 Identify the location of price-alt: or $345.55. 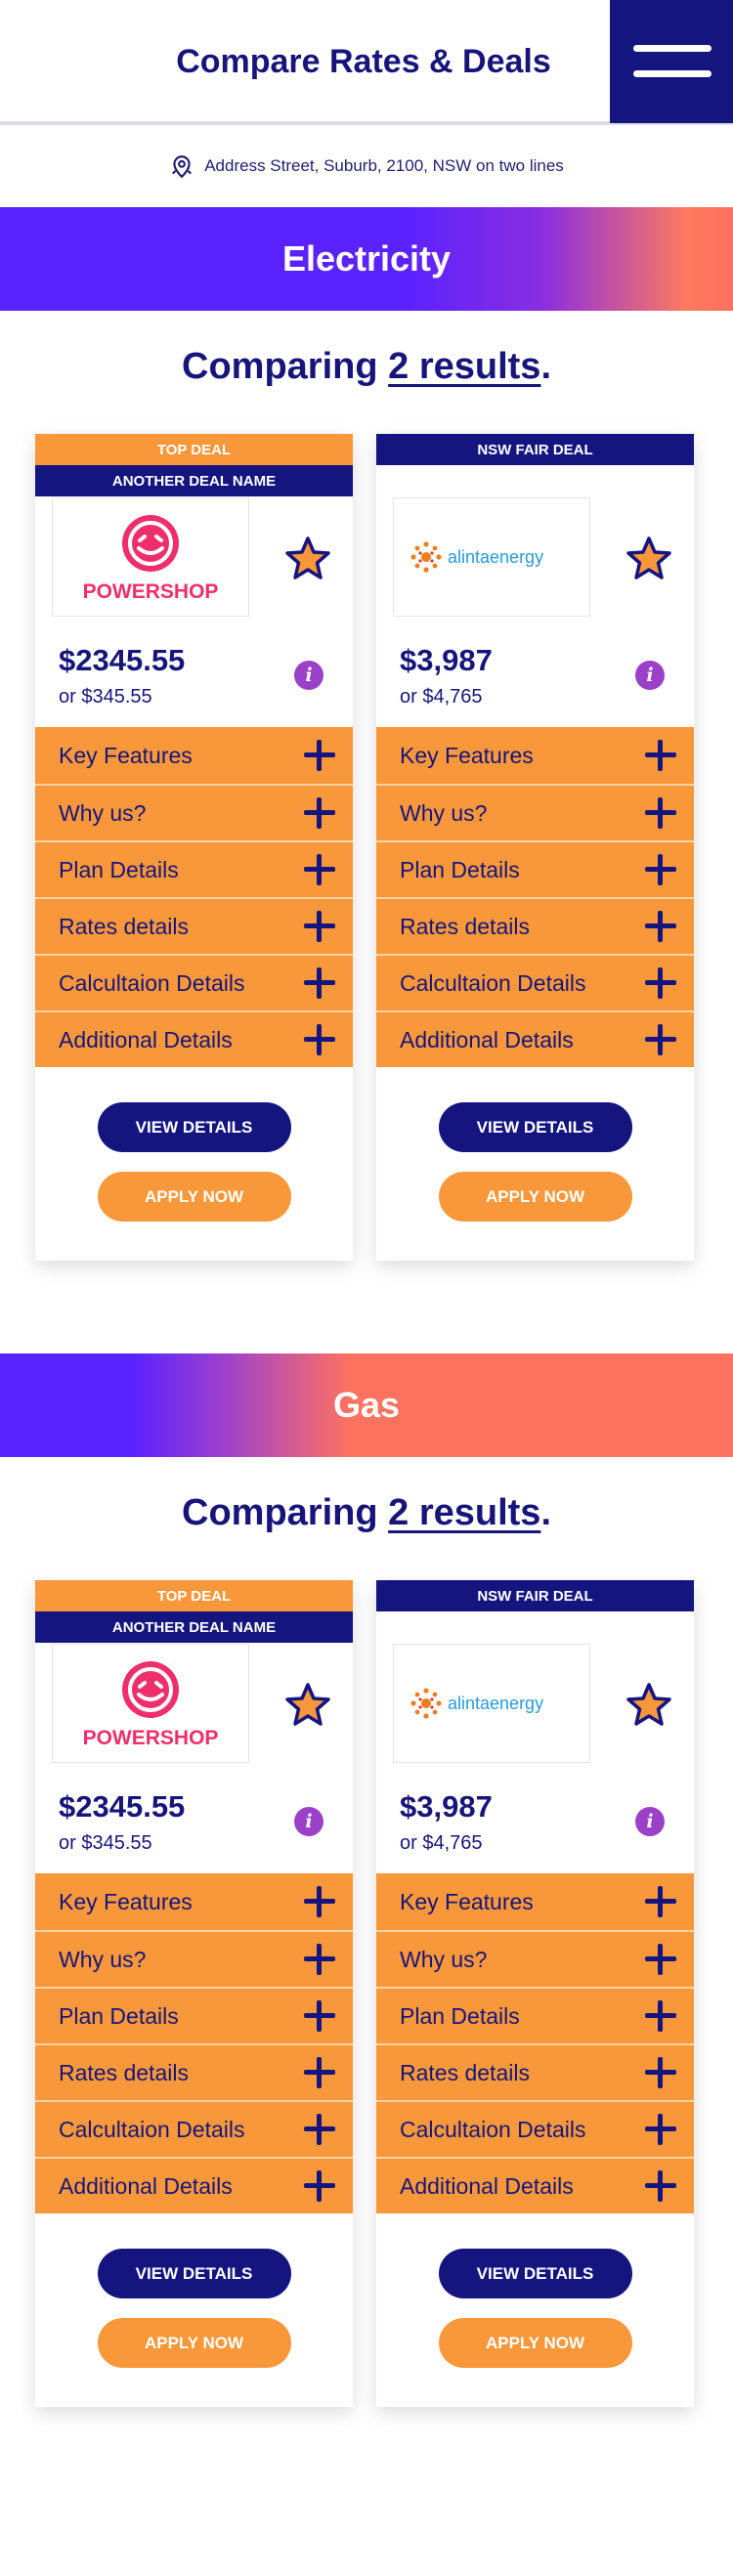
(105, 697).